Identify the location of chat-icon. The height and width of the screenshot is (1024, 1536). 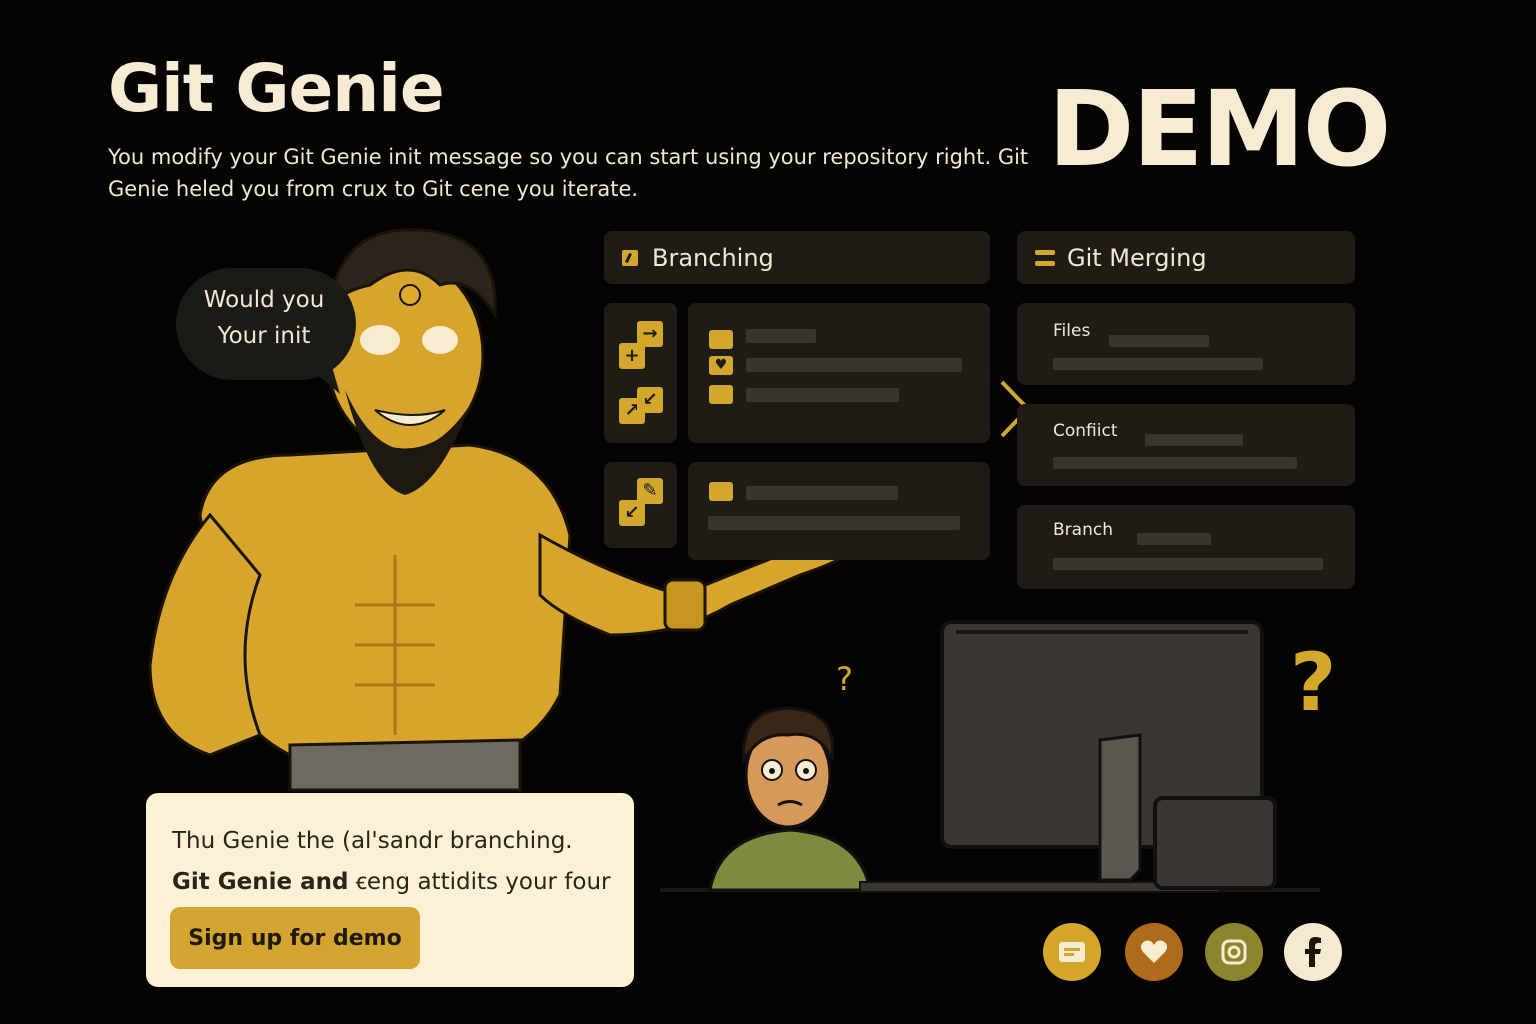
(1072, 952).